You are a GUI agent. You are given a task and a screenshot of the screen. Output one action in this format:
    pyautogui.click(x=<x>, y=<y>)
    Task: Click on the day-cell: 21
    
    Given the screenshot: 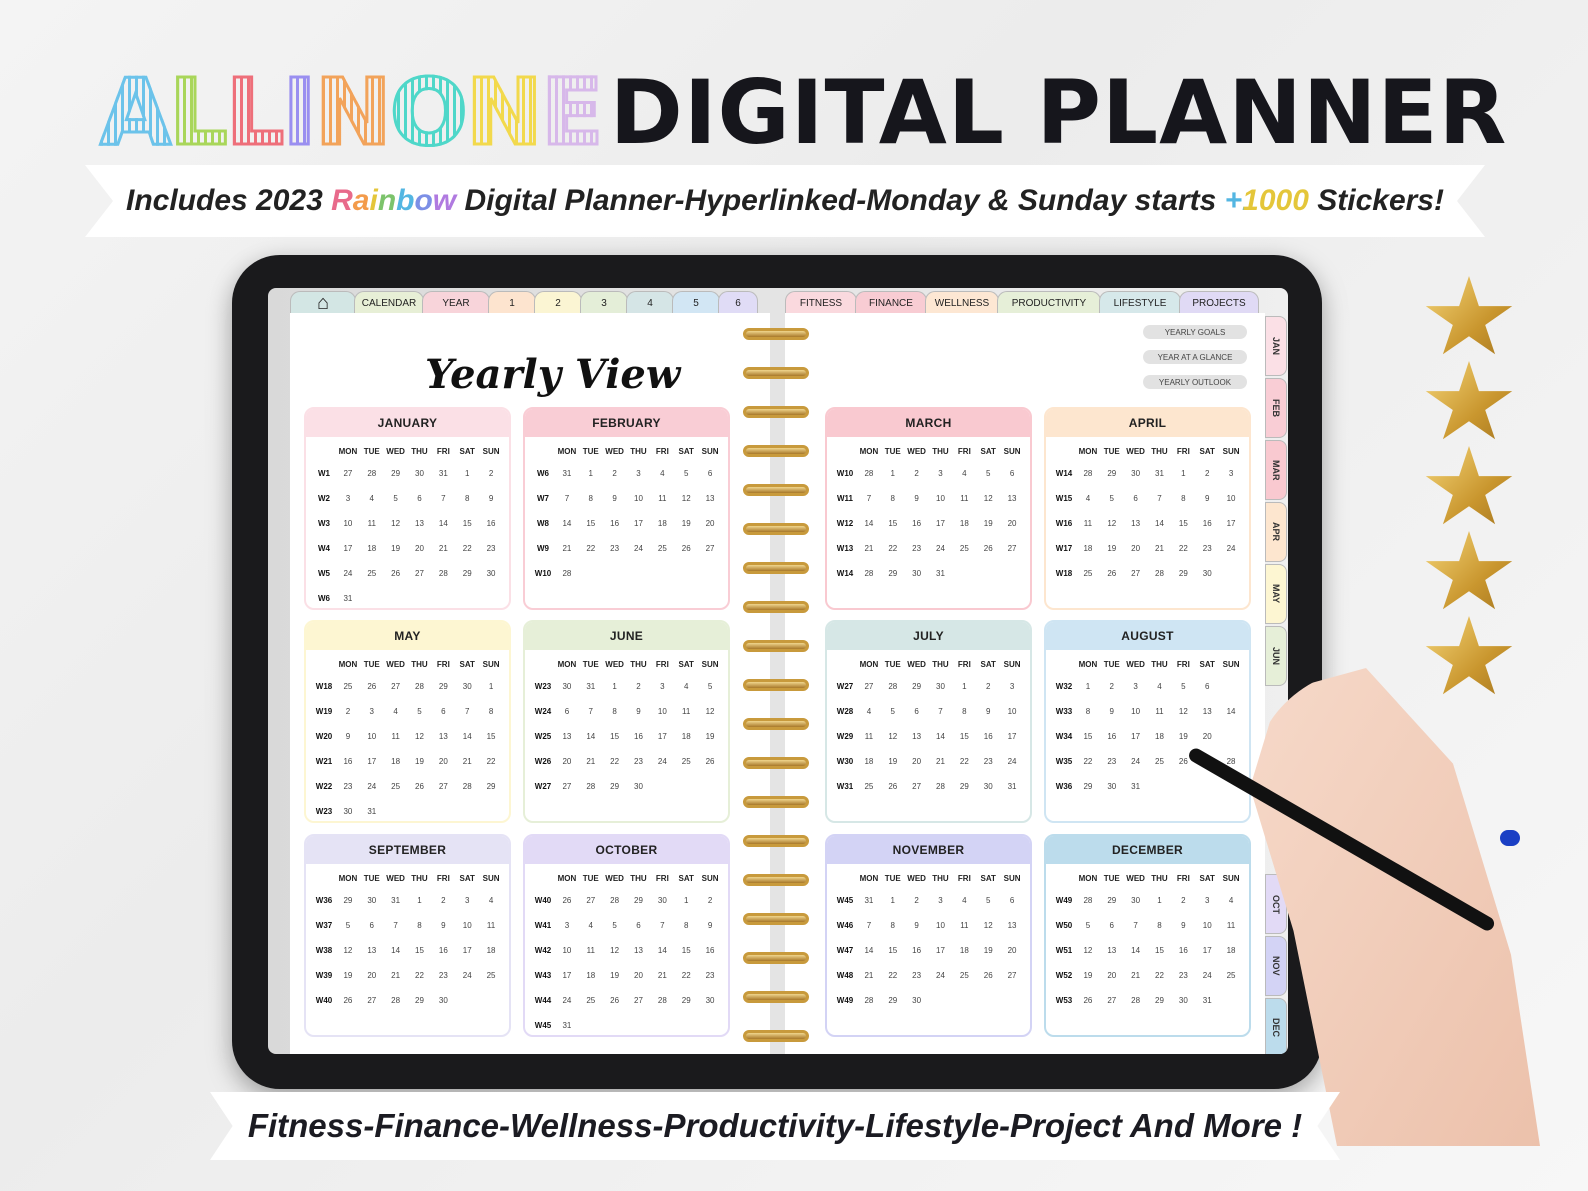 What is the action you would take?
    pyautogui.click(x=941, y=761)
    